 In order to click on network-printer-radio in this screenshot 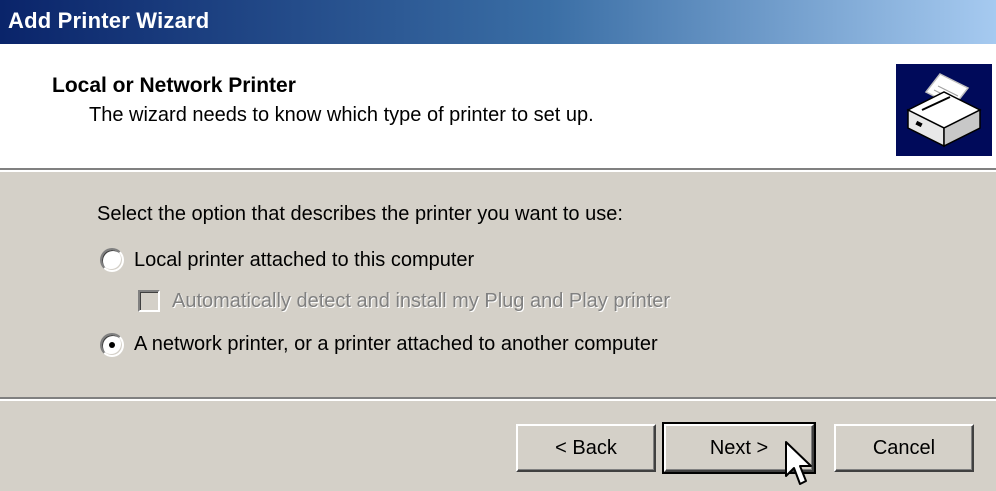, I will do `click(112, 345)`.